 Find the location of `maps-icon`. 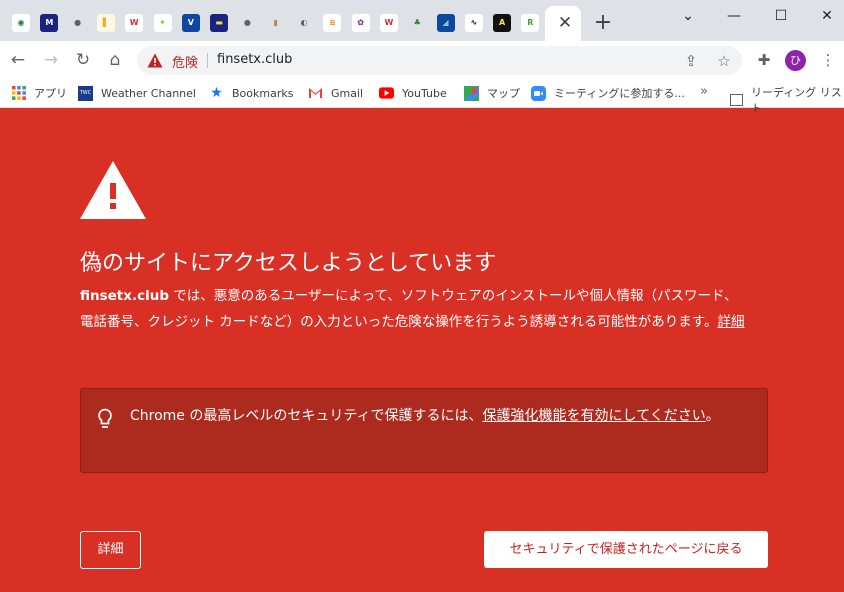

maps-icon is located at coordinates (471, 93).